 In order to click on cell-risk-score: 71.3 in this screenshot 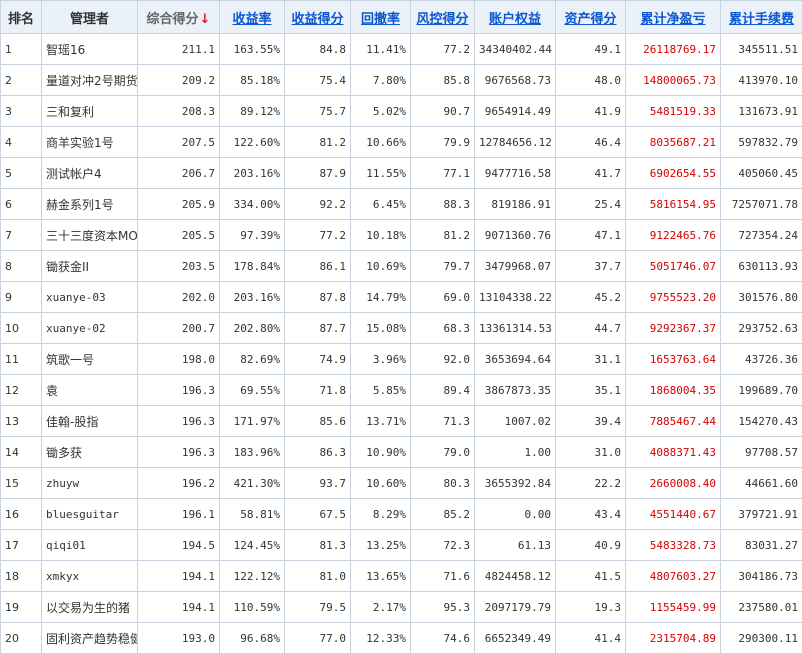, I will do `click(442, 421)`.